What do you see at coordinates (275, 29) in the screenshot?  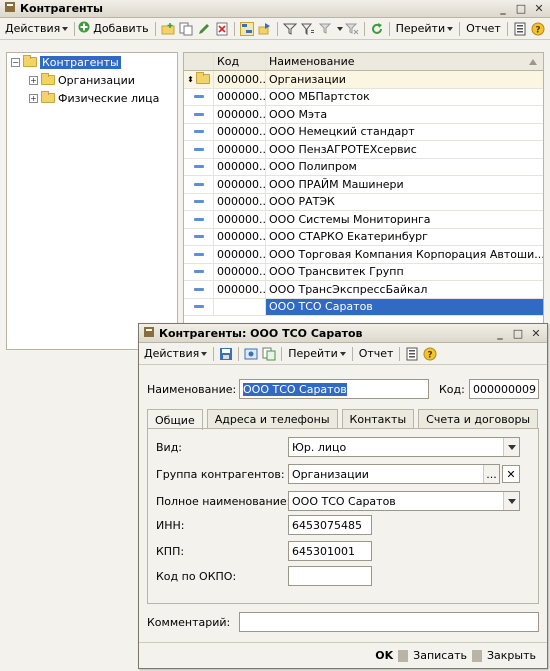 I see `main-toolbar: Действия Добавить Перейти Отчет ?` at bounding box center [275, 29].